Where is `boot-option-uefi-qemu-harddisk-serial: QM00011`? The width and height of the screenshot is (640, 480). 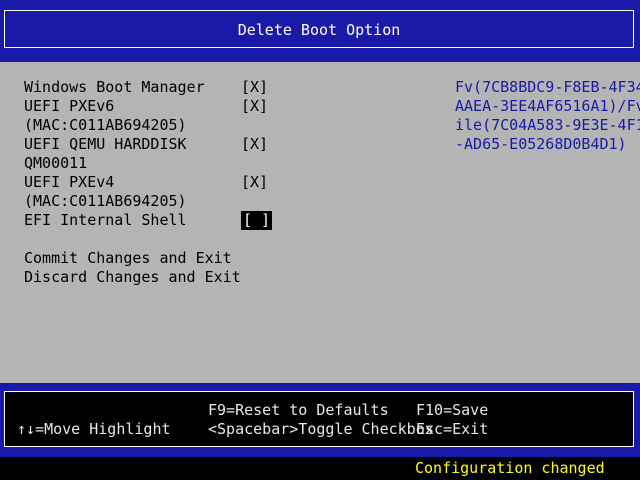
boot-option-uefi-qemu-harddisk-serial: QM00011 is located at coordinates (56, 163).